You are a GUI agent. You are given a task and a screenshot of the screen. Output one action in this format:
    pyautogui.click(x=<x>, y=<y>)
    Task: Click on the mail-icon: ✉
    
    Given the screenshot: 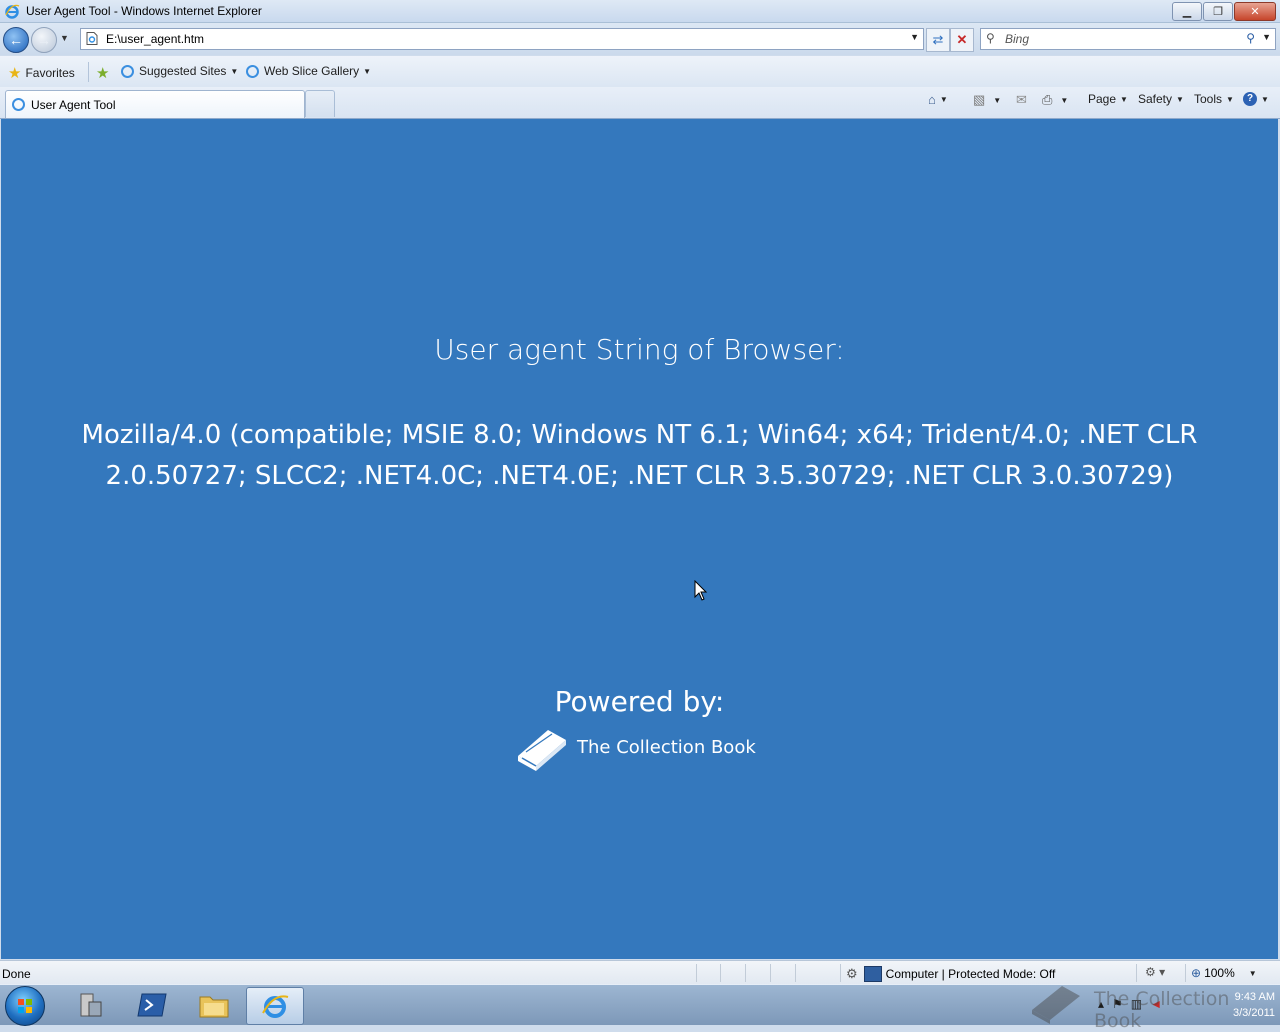 What is the action you would take?
    pyautogui.click(x=1021, y=99)
    